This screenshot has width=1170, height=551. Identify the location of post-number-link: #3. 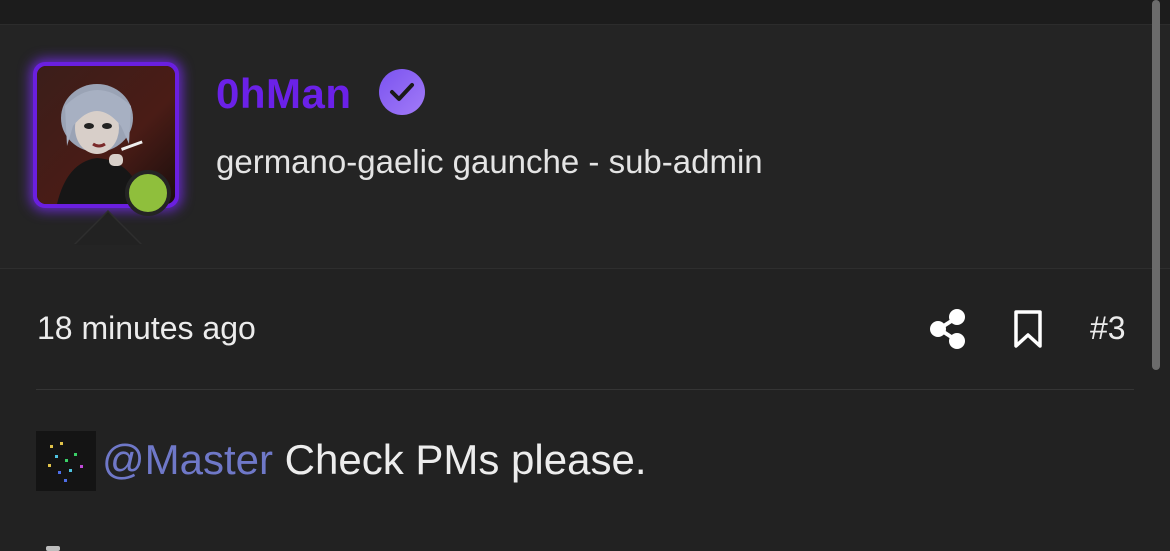
(1108, 328).